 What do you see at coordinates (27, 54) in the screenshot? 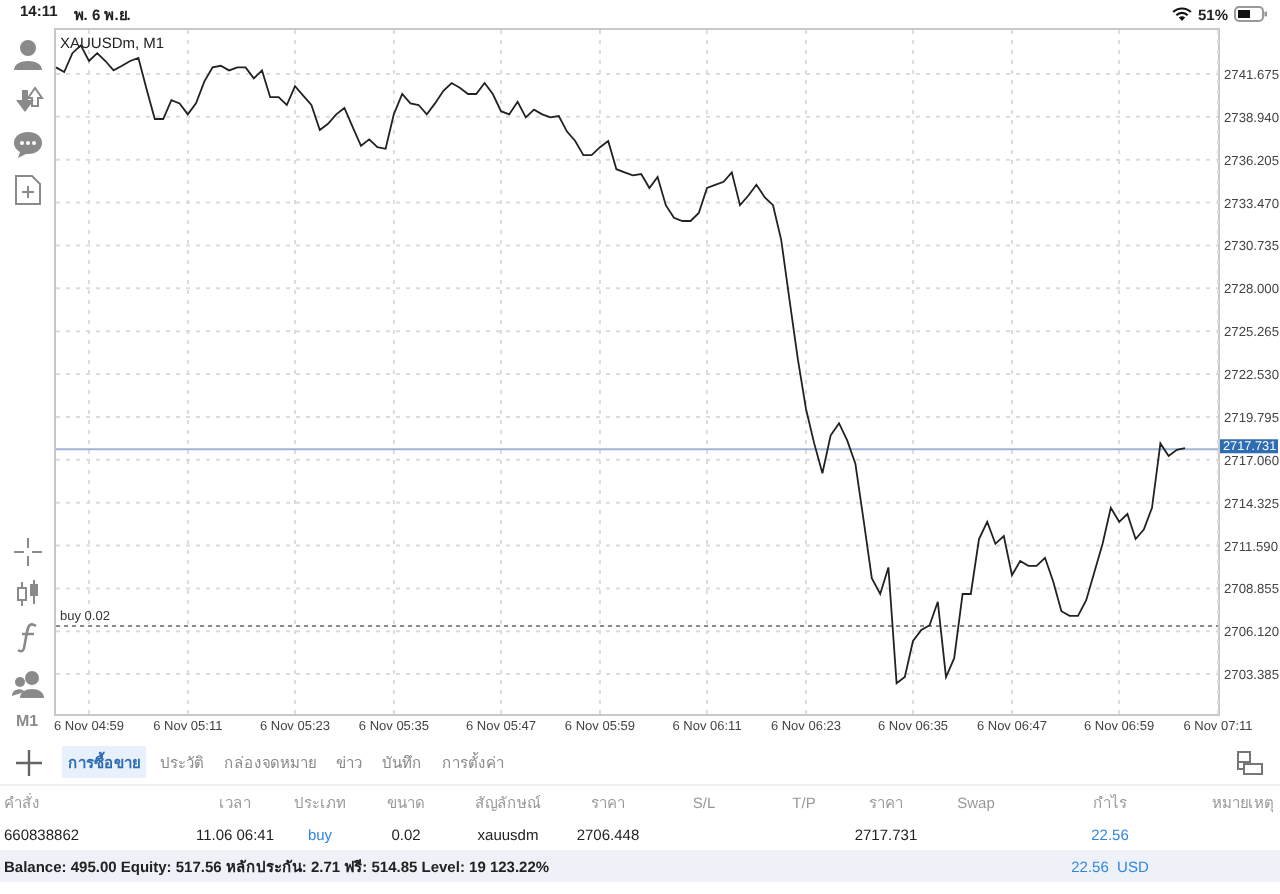
I see `account-icon` at bounding box center [27, 54].